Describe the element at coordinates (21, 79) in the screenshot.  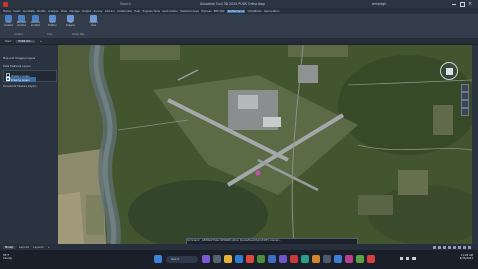
I see `layer-item-selected: Drawing Layers` at that location.